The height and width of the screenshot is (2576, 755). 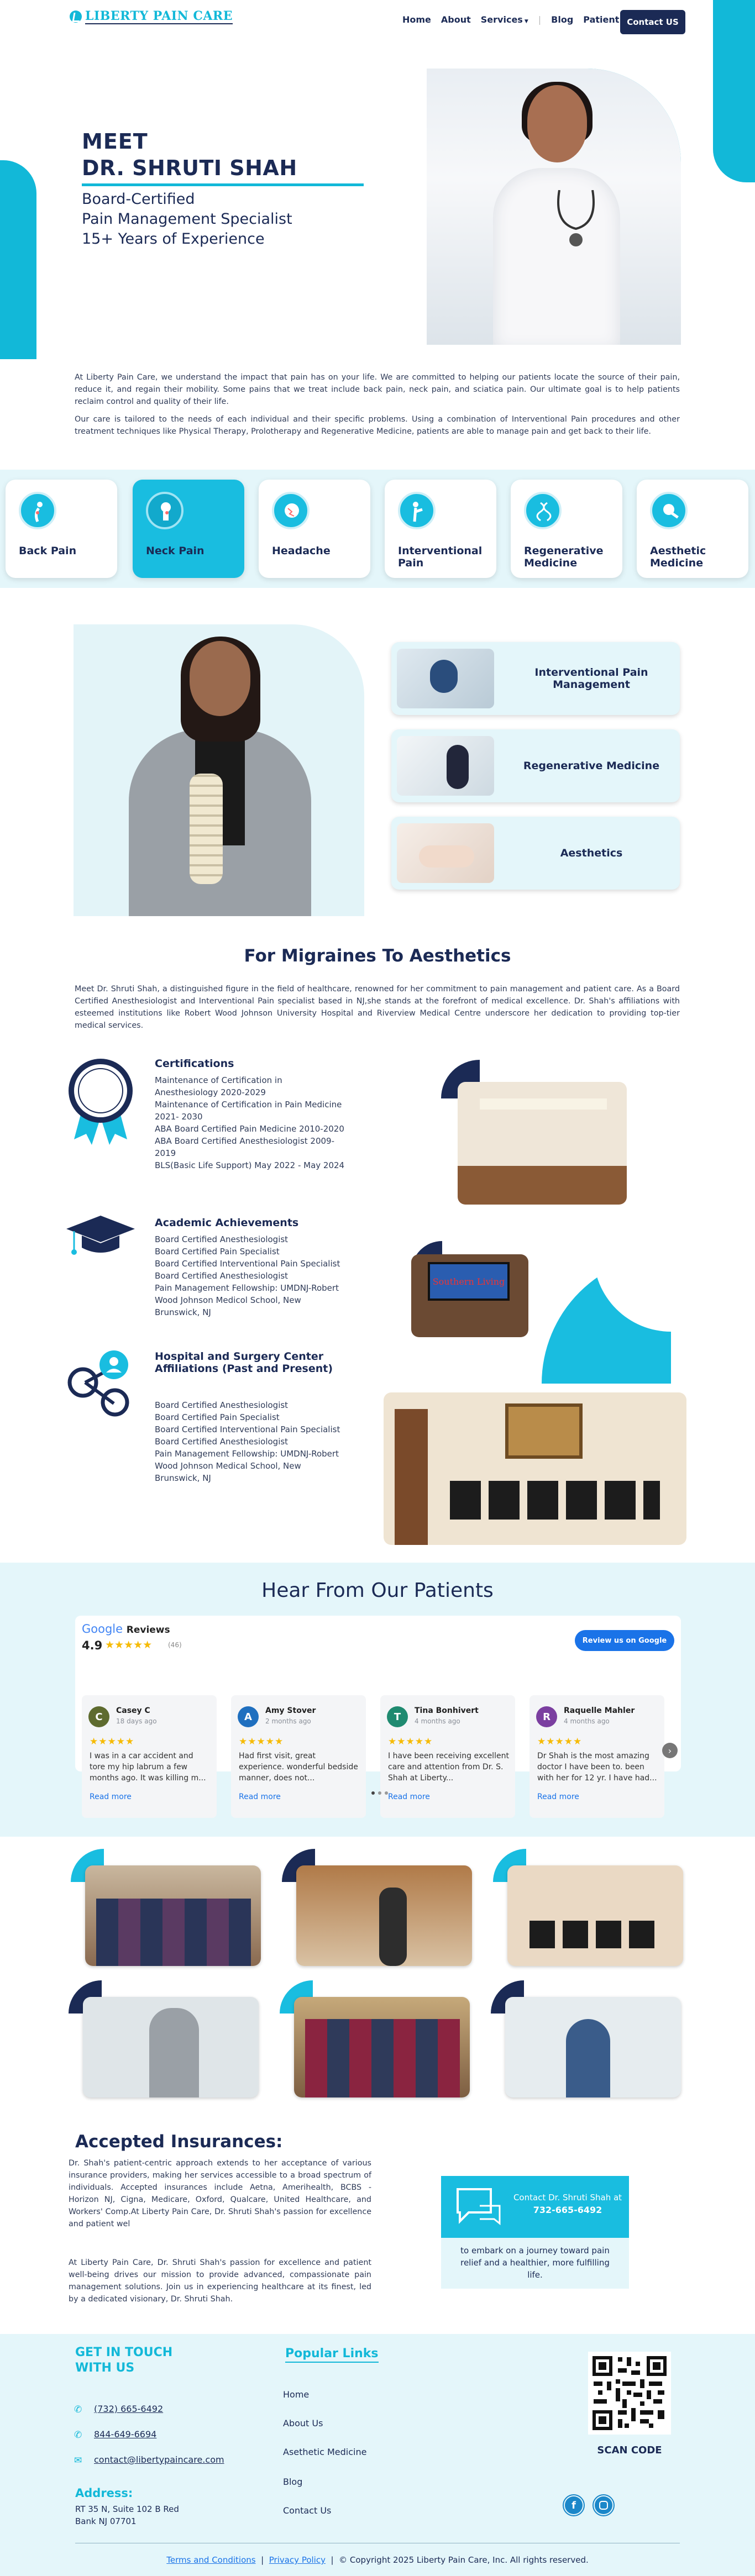 I want to click on footer-link-contact: Contact Us, so click(x=307, y=2510).